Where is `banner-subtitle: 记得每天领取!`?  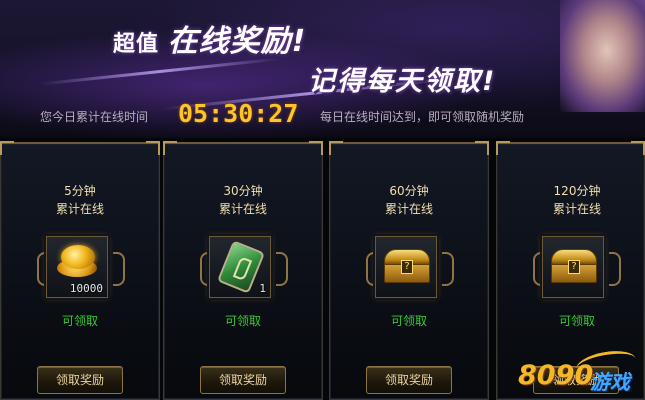
banner-subtitle: 记得每天领取! is located at coordinates (402, 81).